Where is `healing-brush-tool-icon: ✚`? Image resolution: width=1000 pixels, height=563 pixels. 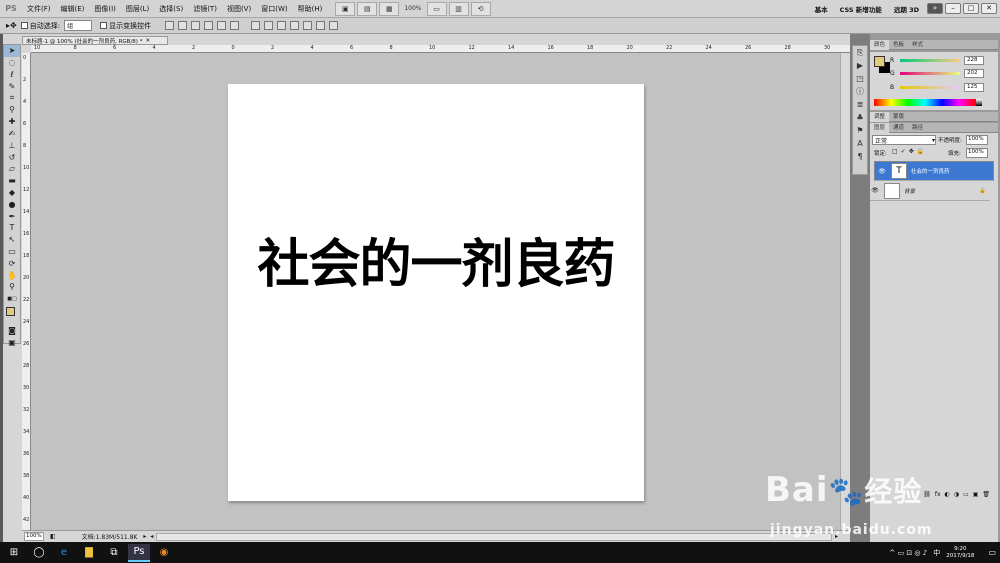 healing-brush-tool-icon: ✚ is located at coordinates (12, 122).